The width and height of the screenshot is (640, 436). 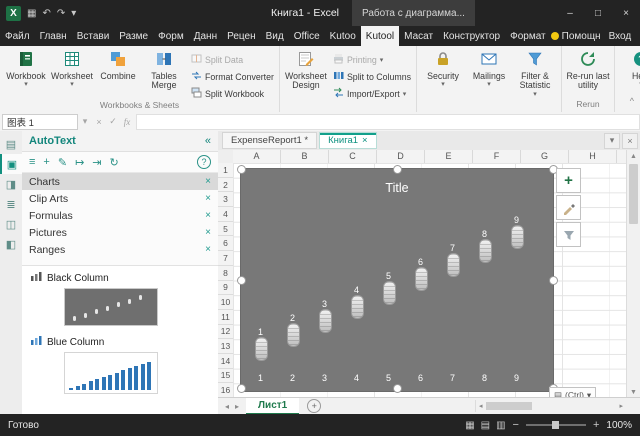 I want to click on column-header-E: E, so click(x=449, y=156).